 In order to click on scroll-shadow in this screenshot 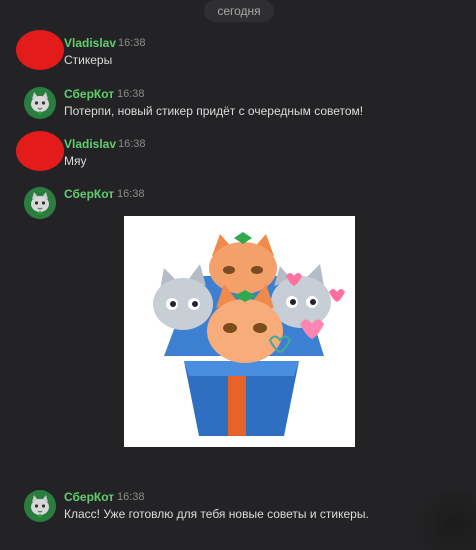, I will do `click(441, 520)`.